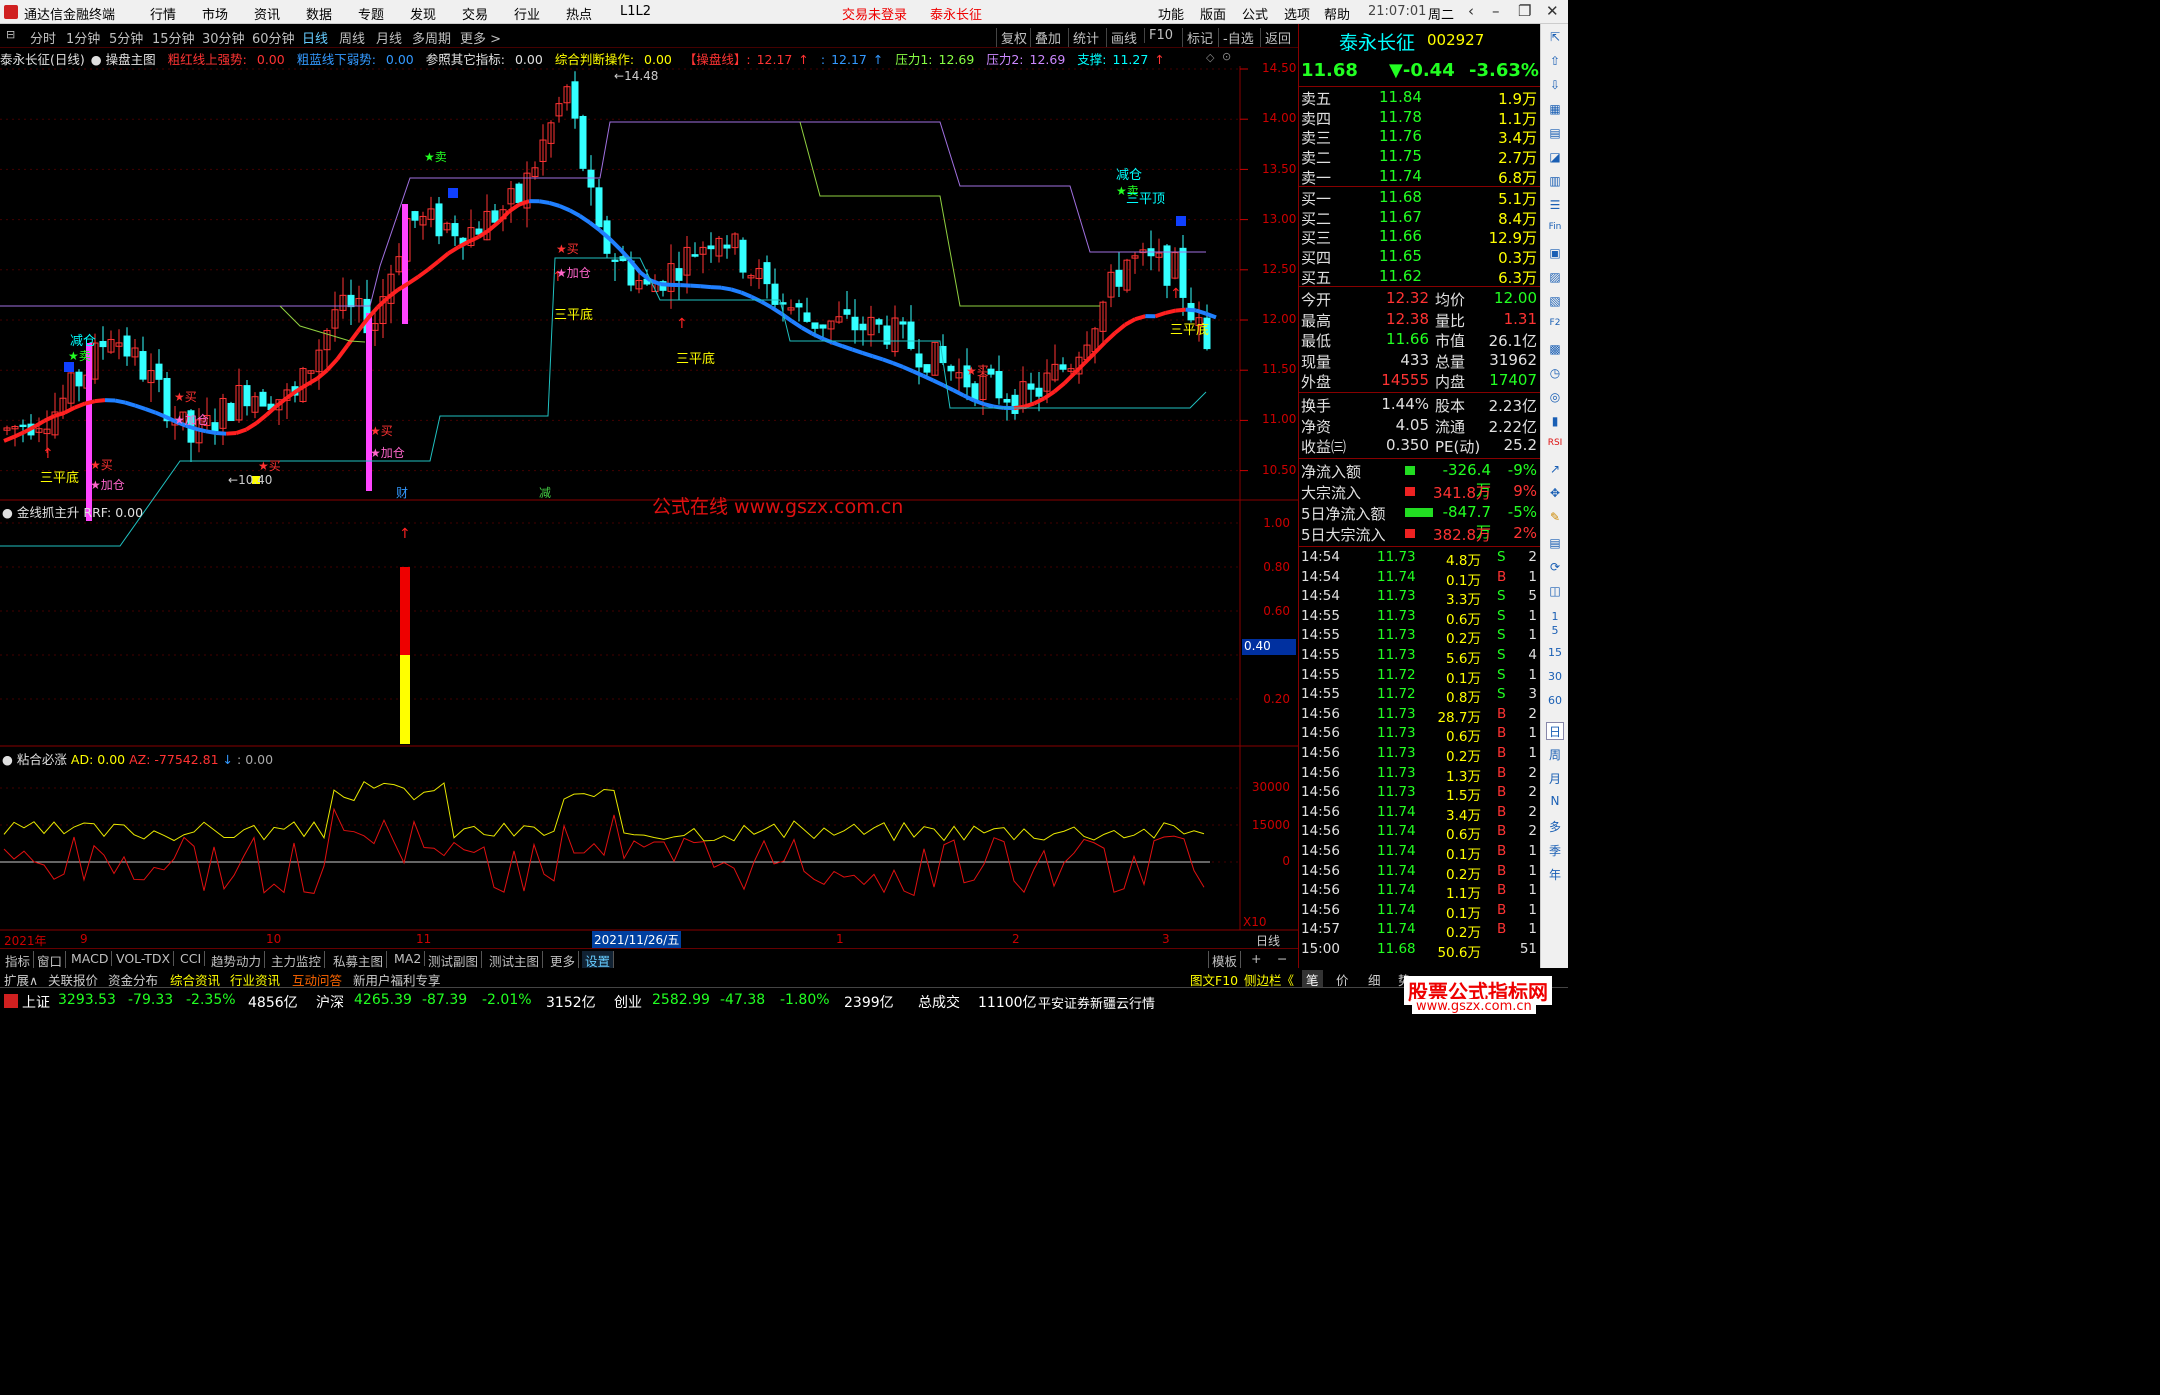 Image resolution: width=2160 pixels, height=1395 pixels. Describe the element at coordinates (1555, 375) in the screenshot. I see `clock-icon: ◷` at that location.